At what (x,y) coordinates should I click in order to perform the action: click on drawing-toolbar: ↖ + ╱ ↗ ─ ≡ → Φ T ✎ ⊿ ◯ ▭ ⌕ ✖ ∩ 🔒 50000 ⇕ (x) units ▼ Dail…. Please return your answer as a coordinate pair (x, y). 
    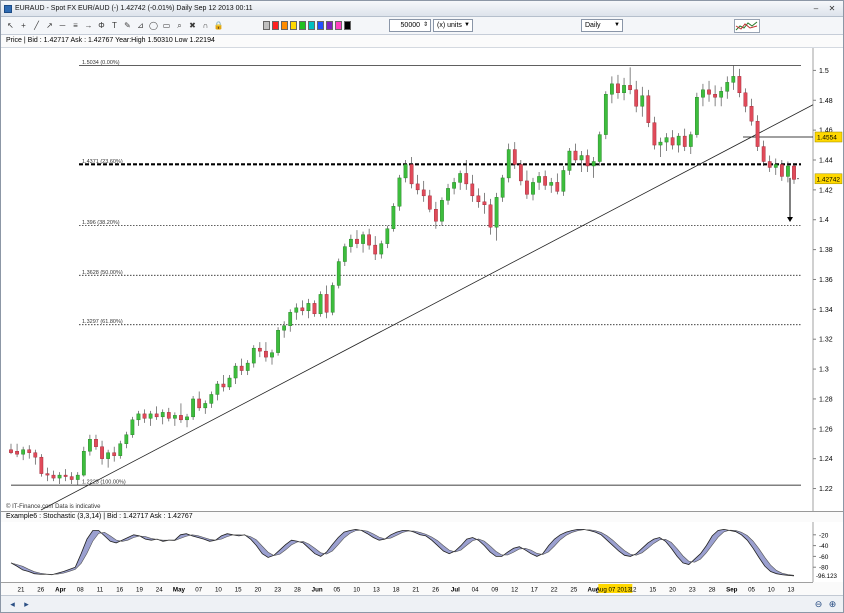
    Looking at the image, I should click on (422, 26).